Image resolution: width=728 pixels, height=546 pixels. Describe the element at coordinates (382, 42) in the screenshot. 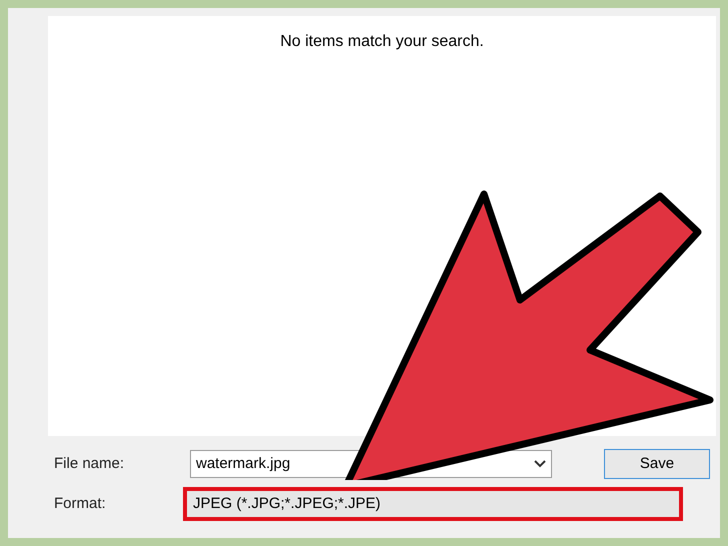

I see `empty-message: No items match your search.` at that location.